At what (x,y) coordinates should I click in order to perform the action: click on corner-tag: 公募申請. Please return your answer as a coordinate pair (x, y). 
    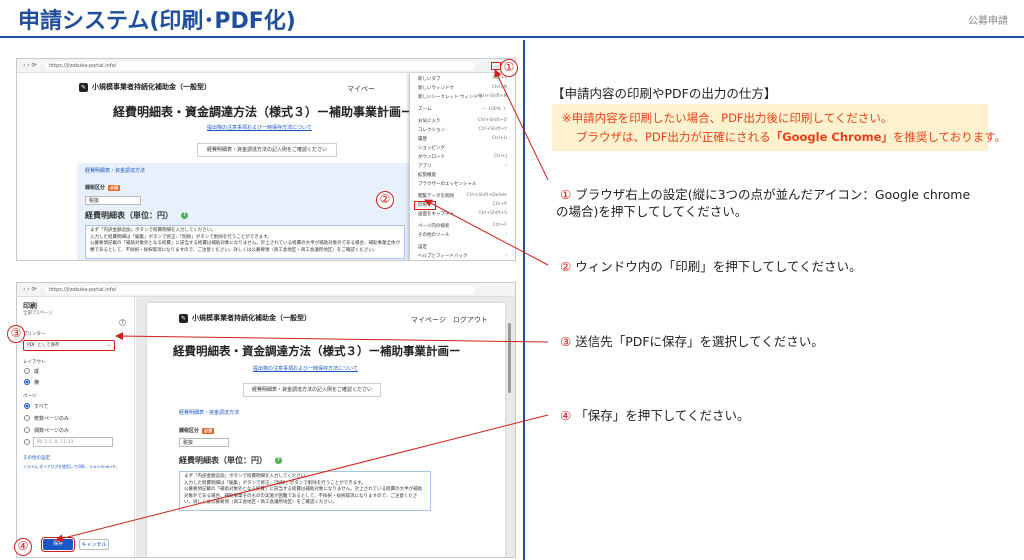
    Looking at the image, I should click on (988, 21).